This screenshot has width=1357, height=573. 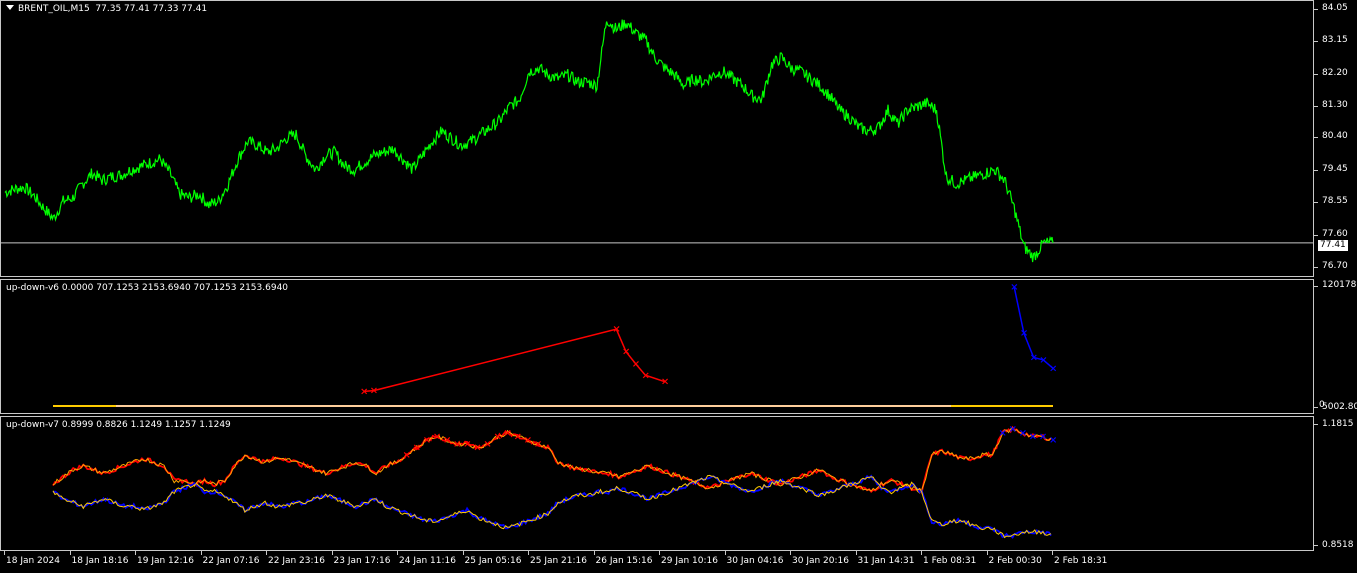 What do you see at coordinates (362, 561) in the screenshot?
I see `time-axis-label: 23 Jan 17:16` at bounding box center [362, 561].